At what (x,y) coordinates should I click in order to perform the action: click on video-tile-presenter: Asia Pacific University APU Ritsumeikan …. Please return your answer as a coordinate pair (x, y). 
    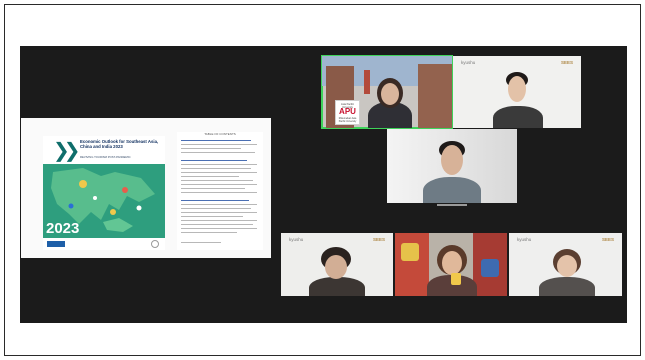
    Looking at the image, I should click on (387, 92).